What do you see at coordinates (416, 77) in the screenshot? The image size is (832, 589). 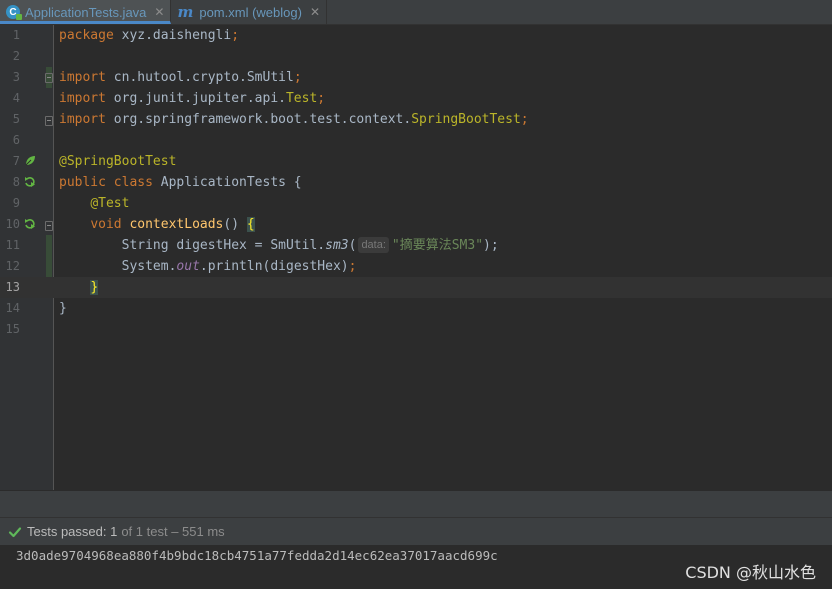 I see `code-line: 3 import cn.hutool.crypto.SmUtil;` at bounding box center [416, 77].